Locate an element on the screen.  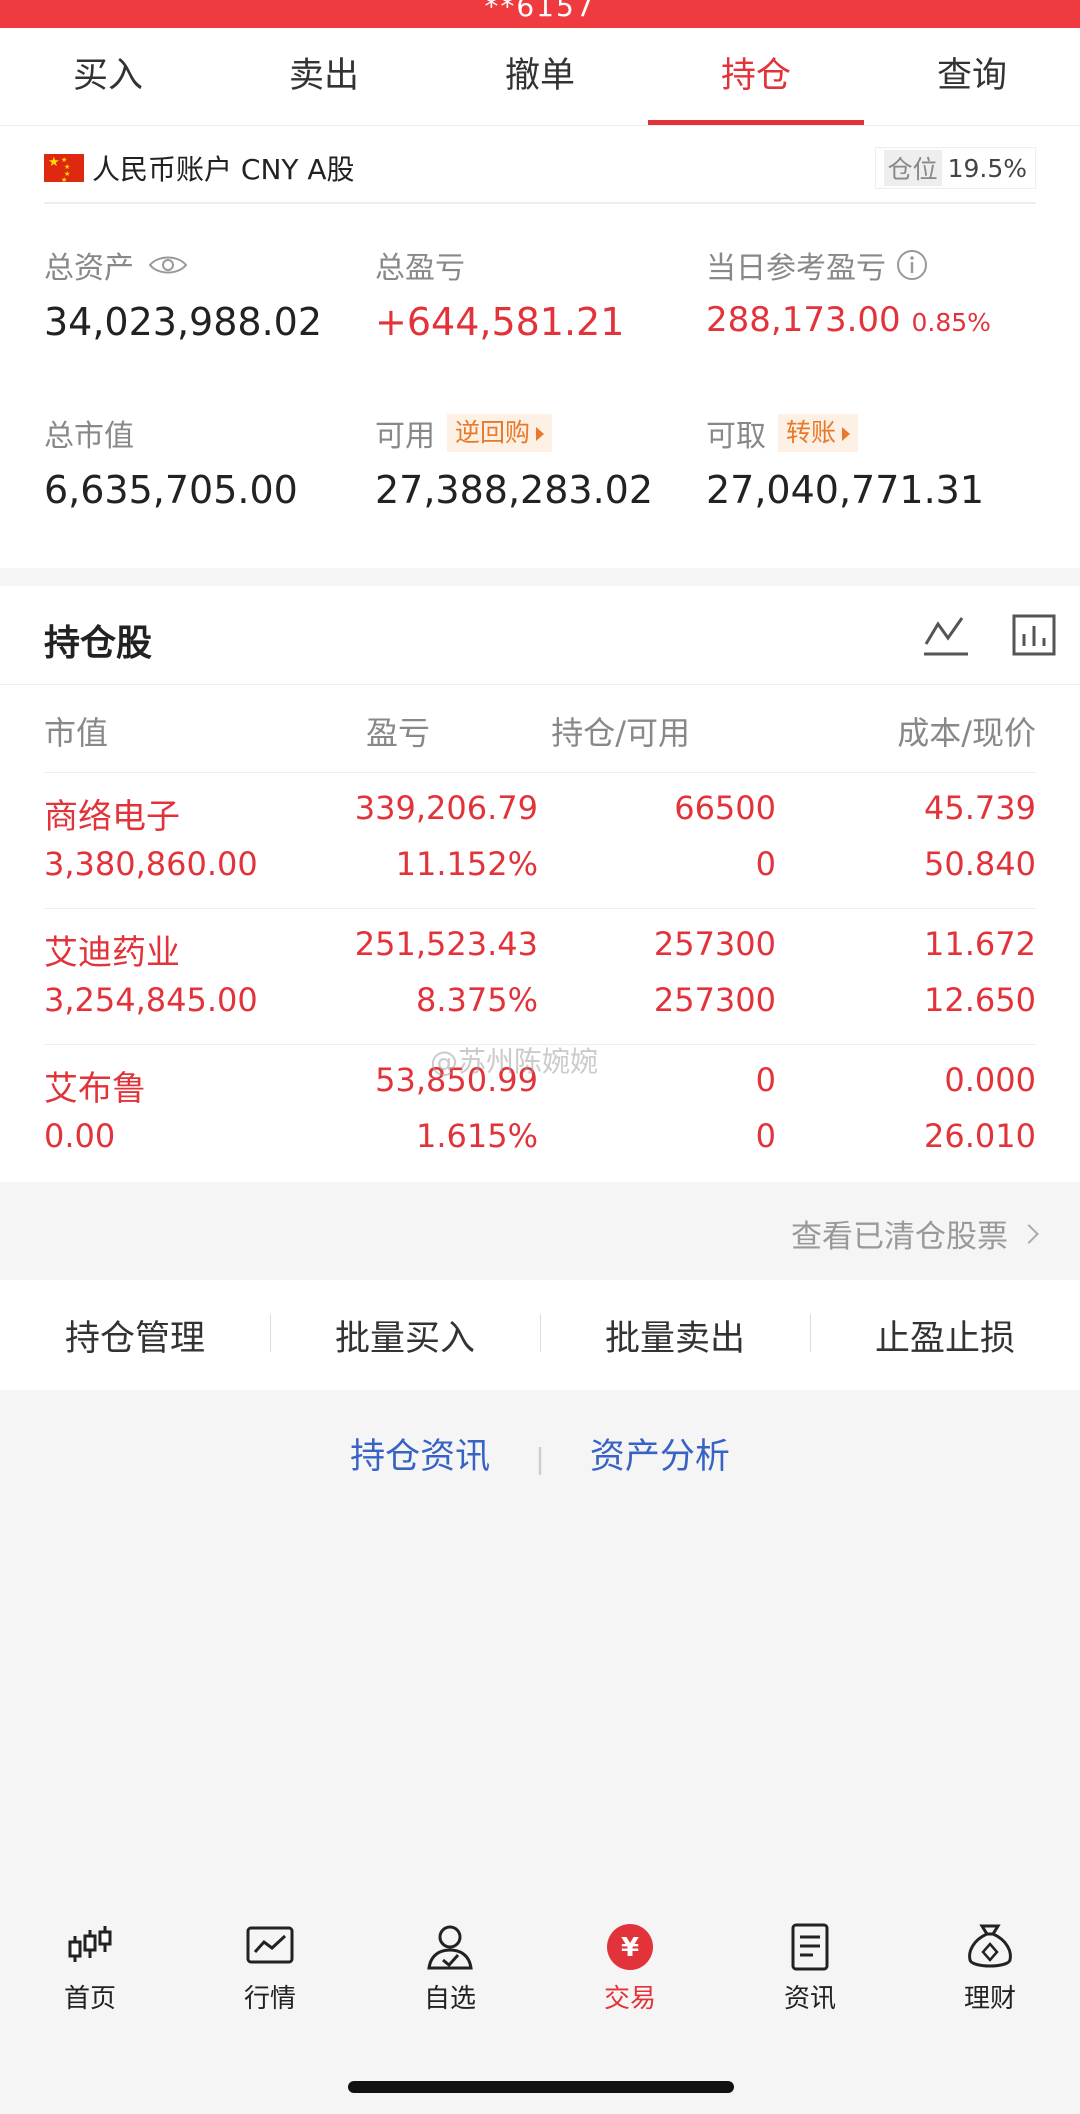
stock-pl: 251,523.43 is located at coordinates (446, 944).